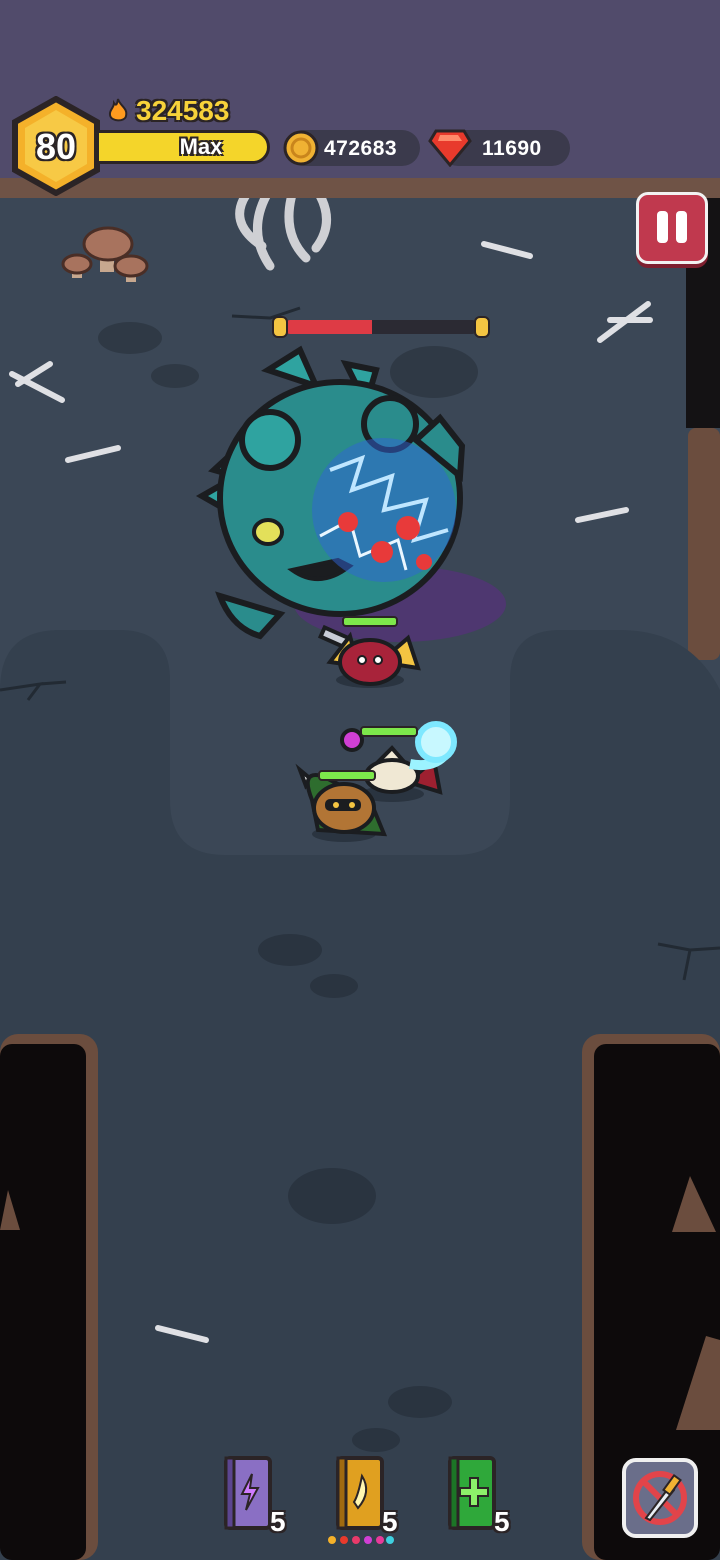 The image size is (720, 1560). What do you see at coordinates (482, 327) in the screenshot?
I see `boss-health-cap-right` at bounding box center [482, 327].